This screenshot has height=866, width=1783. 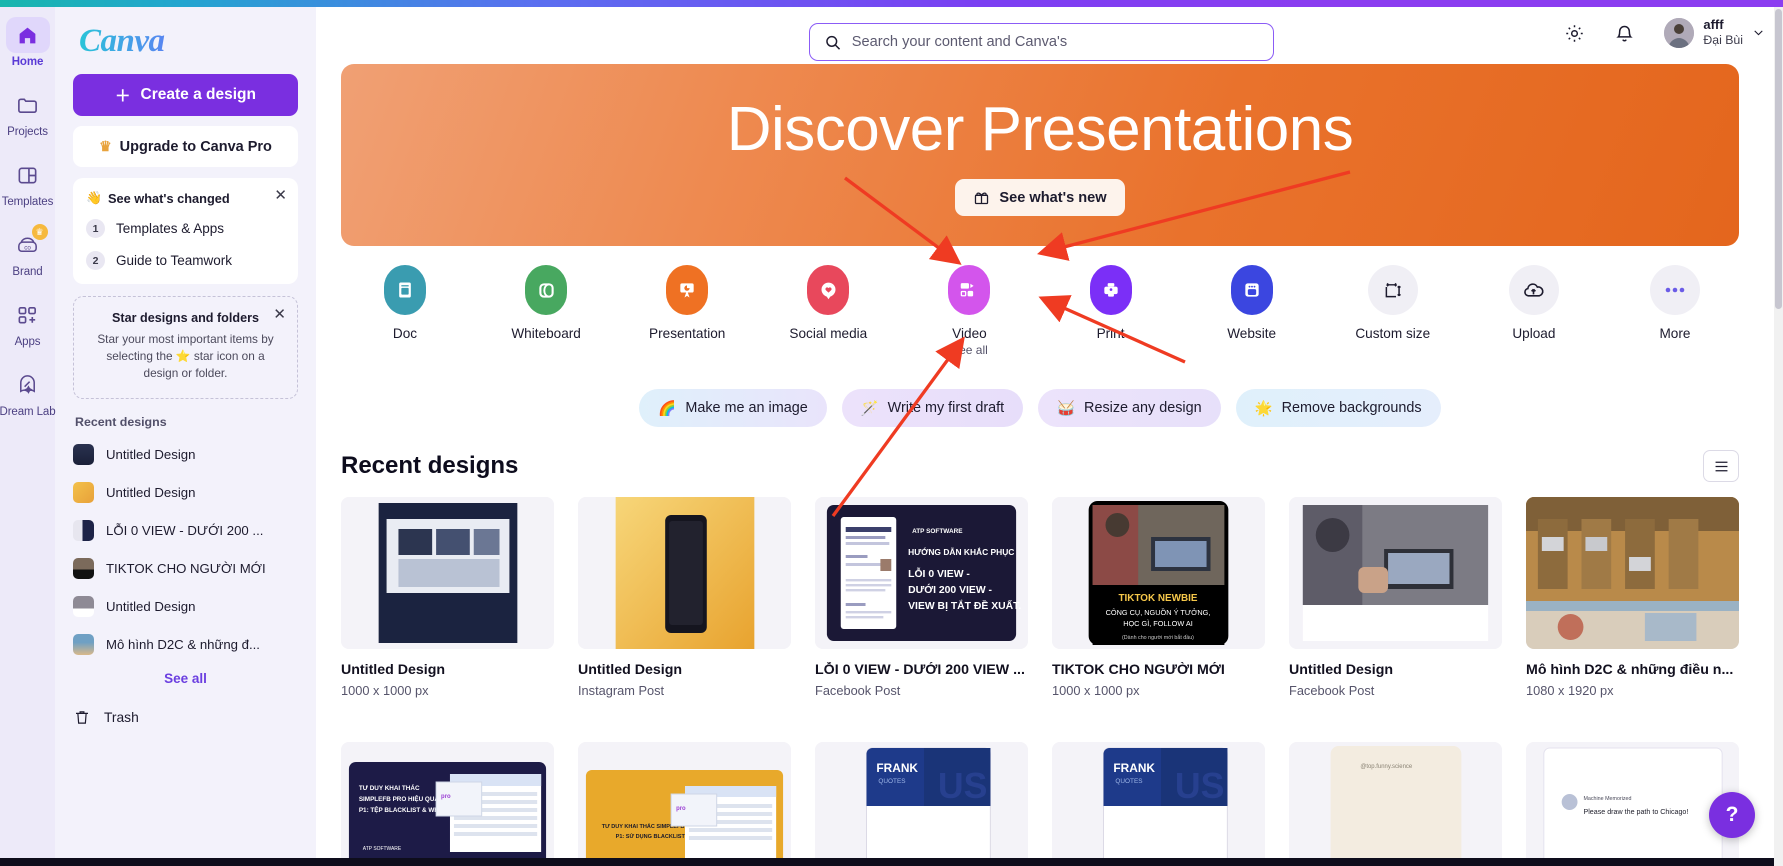 What do you see at coordinates (1721, 466) in the screenshot?
I see `list-view-toggle-button` at bounding box center [1721, 466].